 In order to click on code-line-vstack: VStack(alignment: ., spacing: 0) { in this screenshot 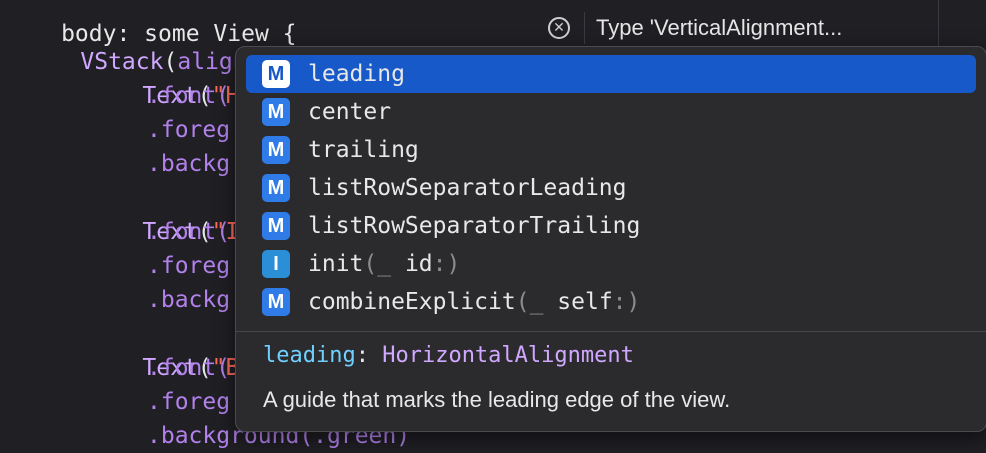, I will do `click(290, 43)`.